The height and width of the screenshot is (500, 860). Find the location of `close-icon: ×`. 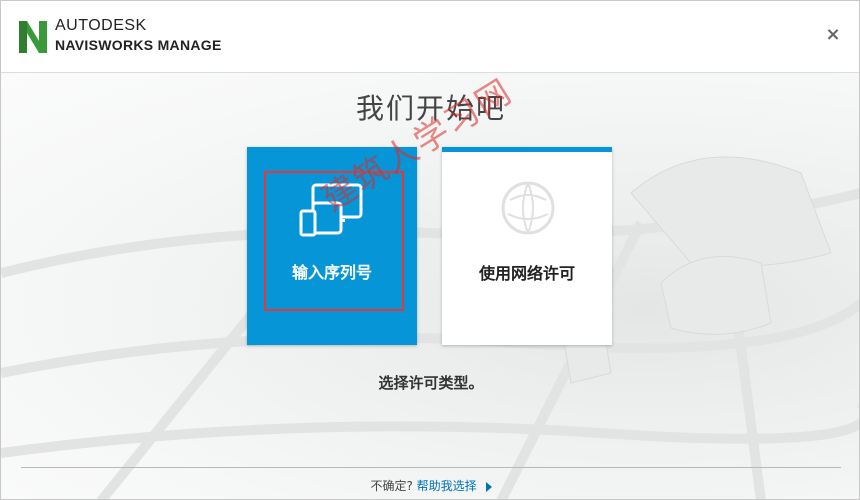

close-icon: × is located at coordinates (832, 34).